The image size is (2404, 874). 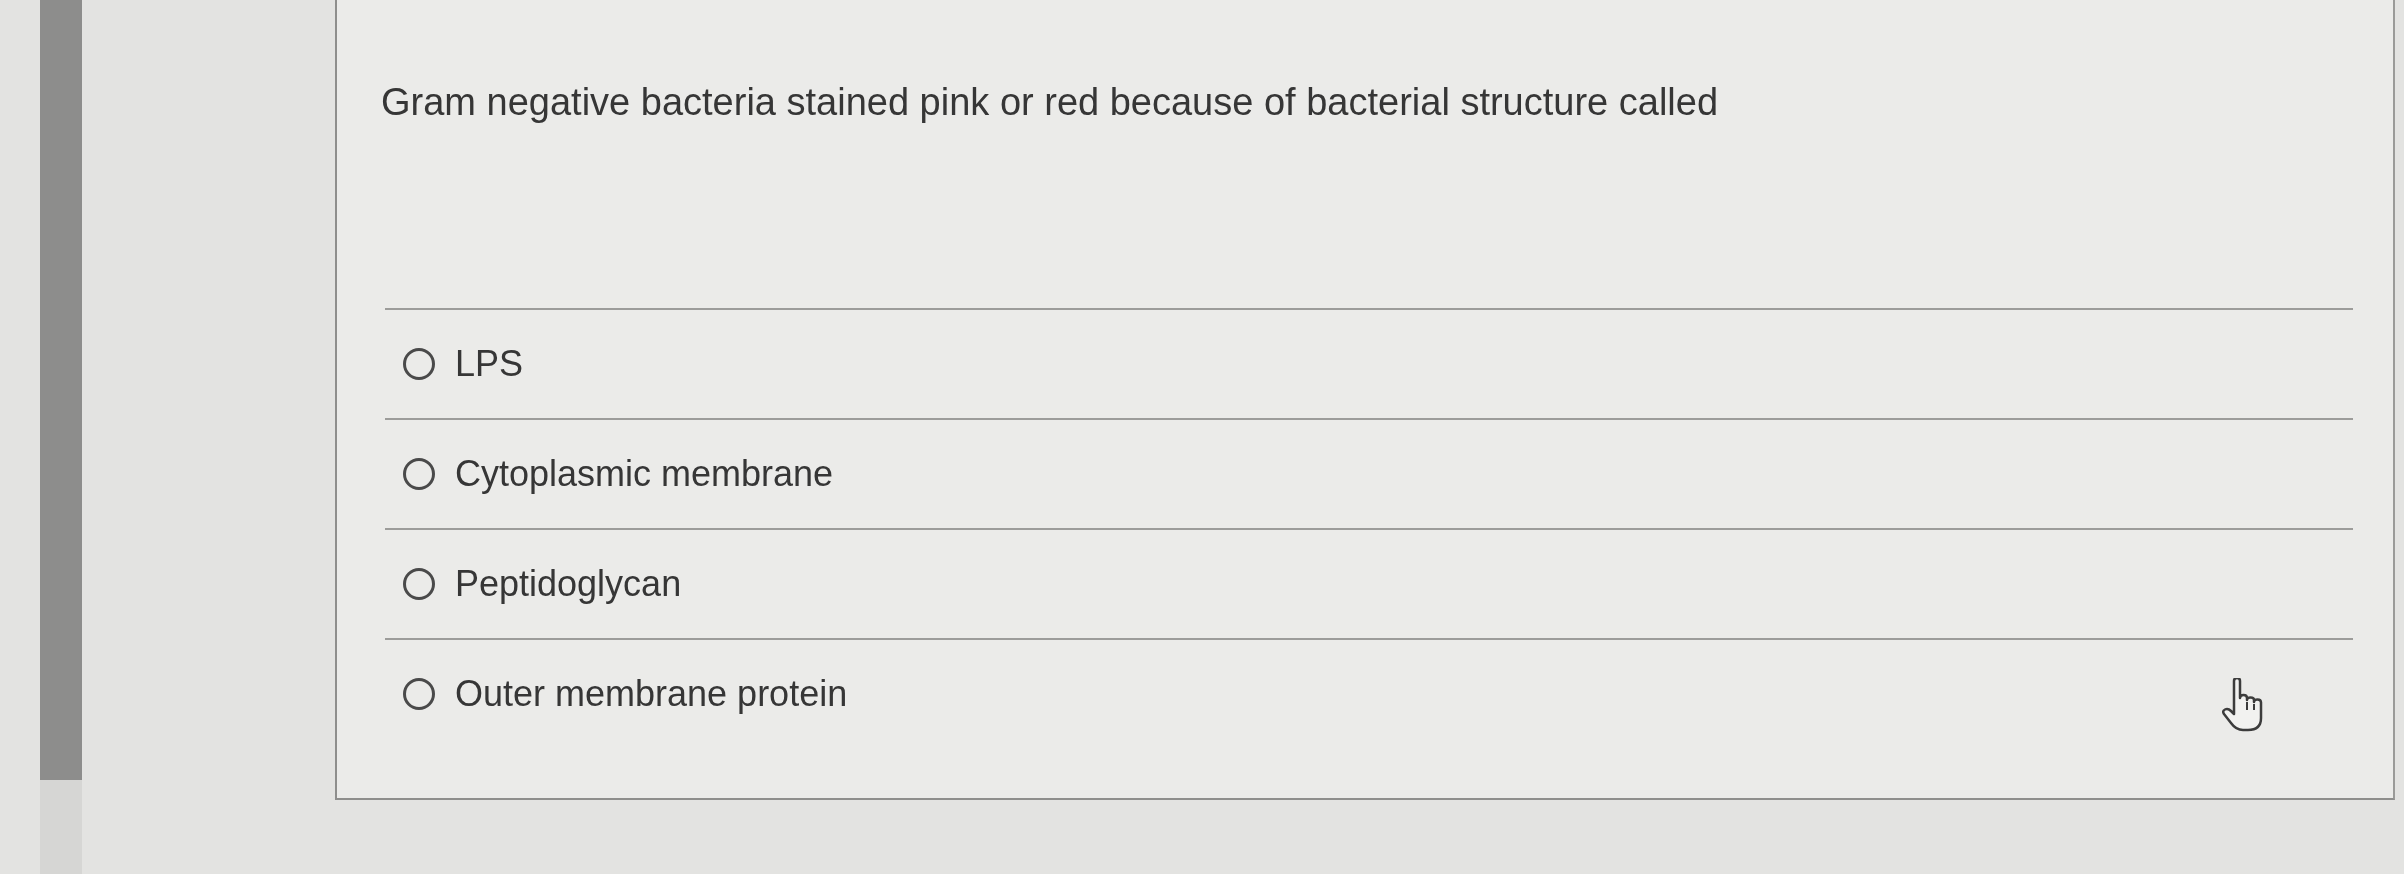 What do you see at coordinates (568, 584) in the screenshot?
I see `option-label: Peptidoglycan` at bounding box center [568, 584].